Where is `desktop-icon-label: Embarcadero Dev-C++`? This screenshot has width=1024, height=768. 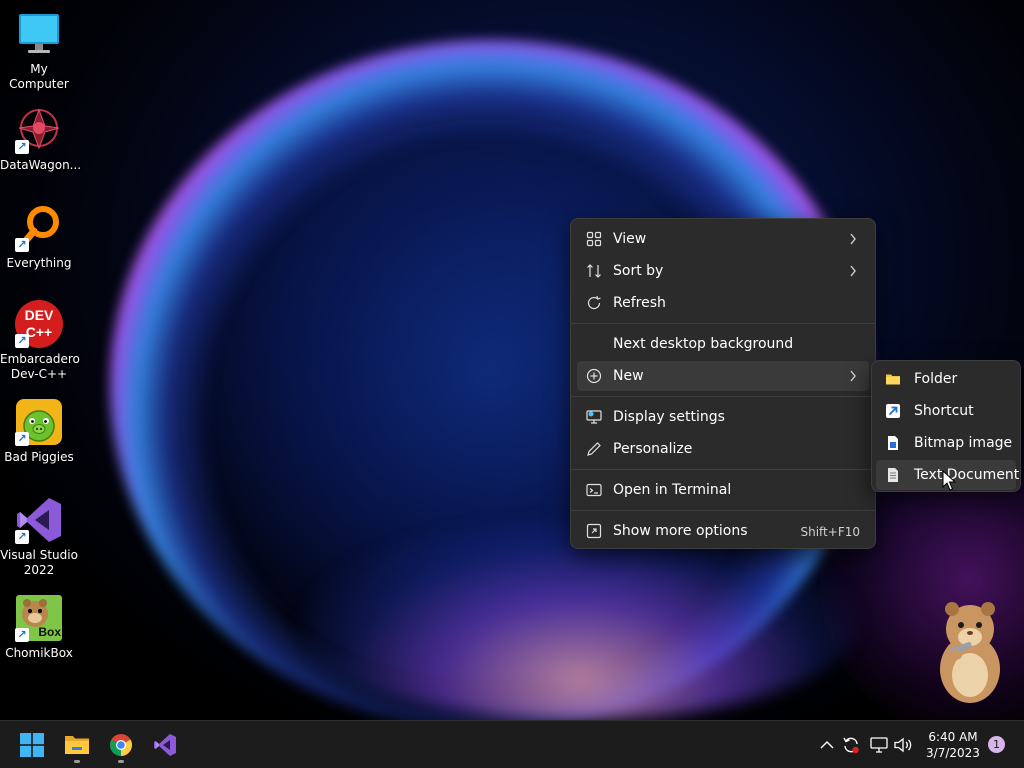 desktop-icon-label: Embarcadero Dev-C++ is located at coordinates (40, 366).